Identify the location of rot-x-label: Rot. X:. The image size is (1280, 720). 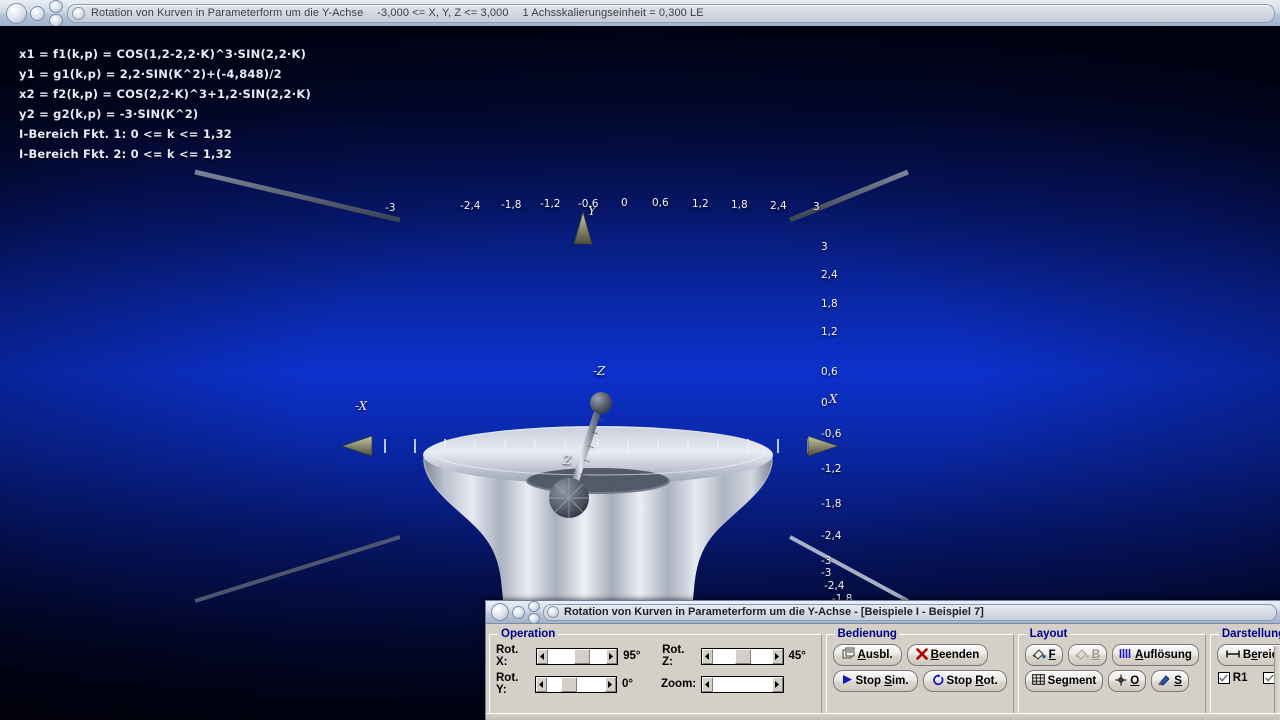
(507, 656).